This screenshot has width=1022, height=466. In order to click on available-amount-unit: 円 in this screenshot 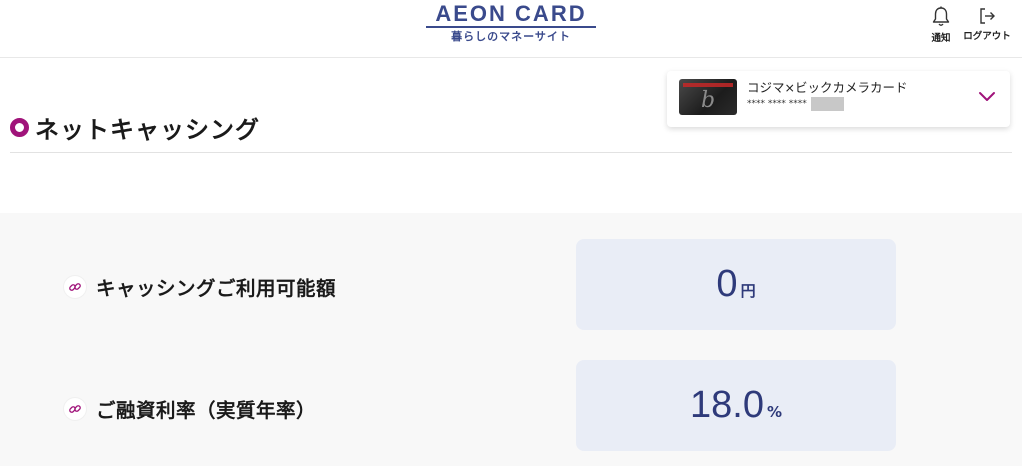, I will do `click(748, 291)`.